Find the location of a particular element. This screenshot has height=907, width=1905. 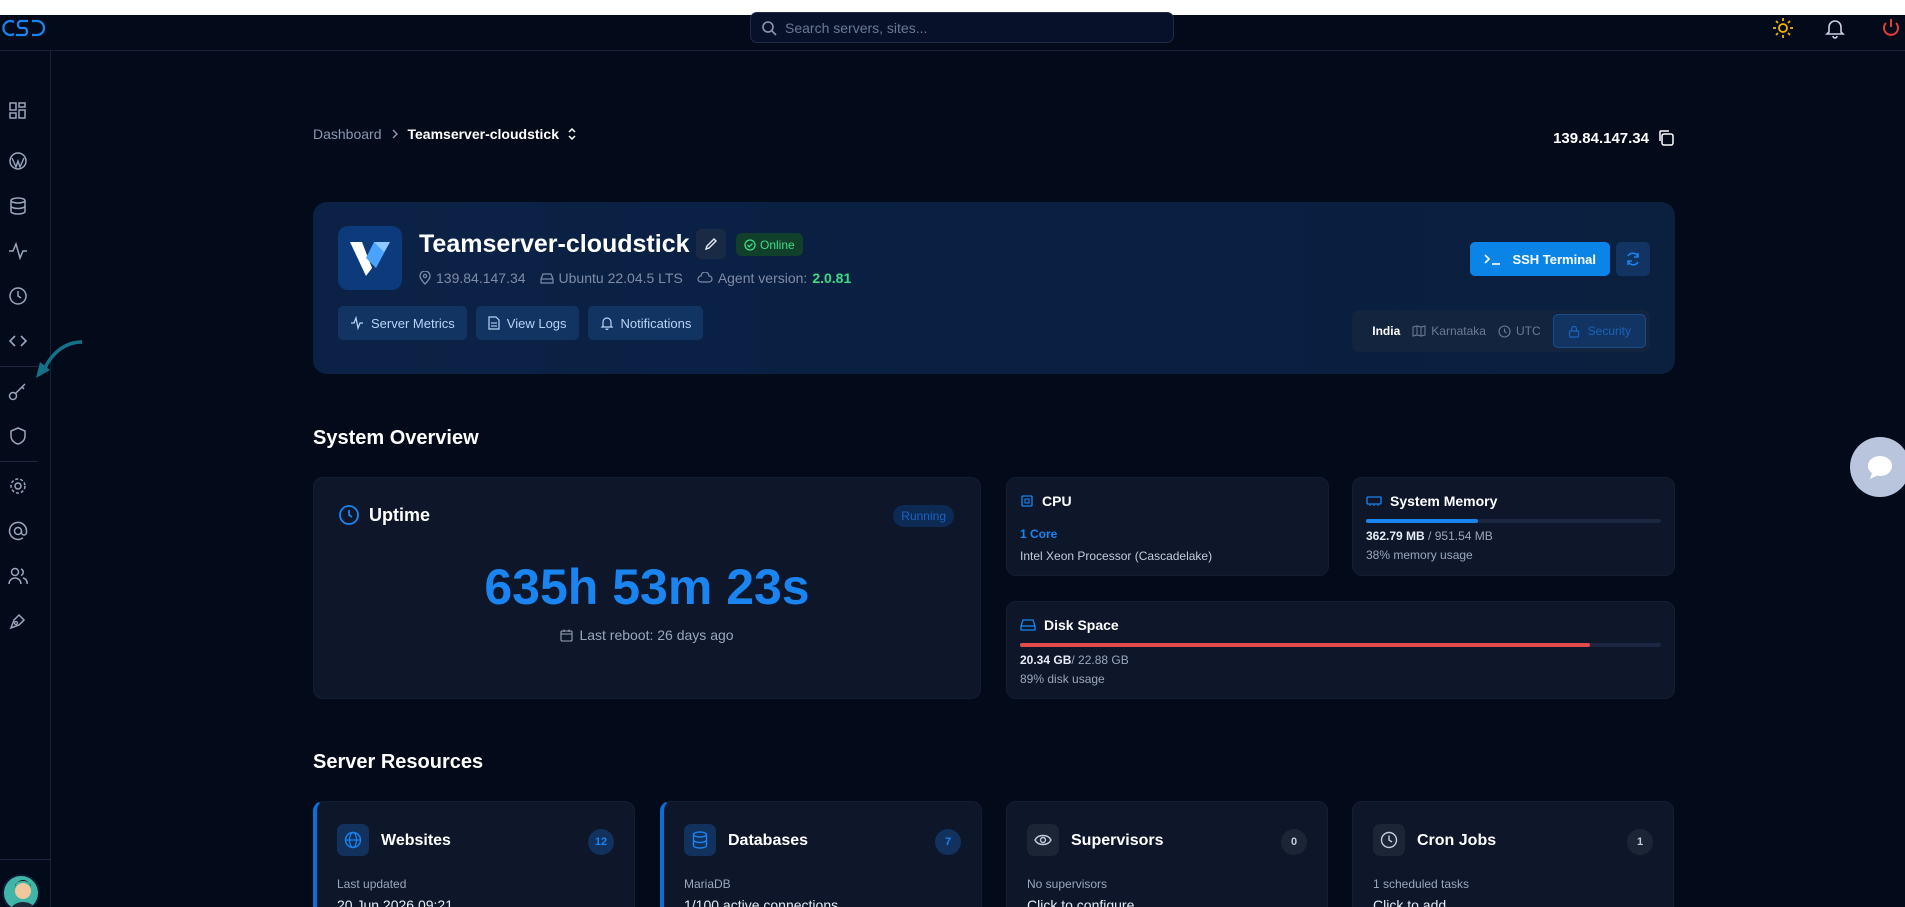

users-icon is located at coordinates (19, 577).